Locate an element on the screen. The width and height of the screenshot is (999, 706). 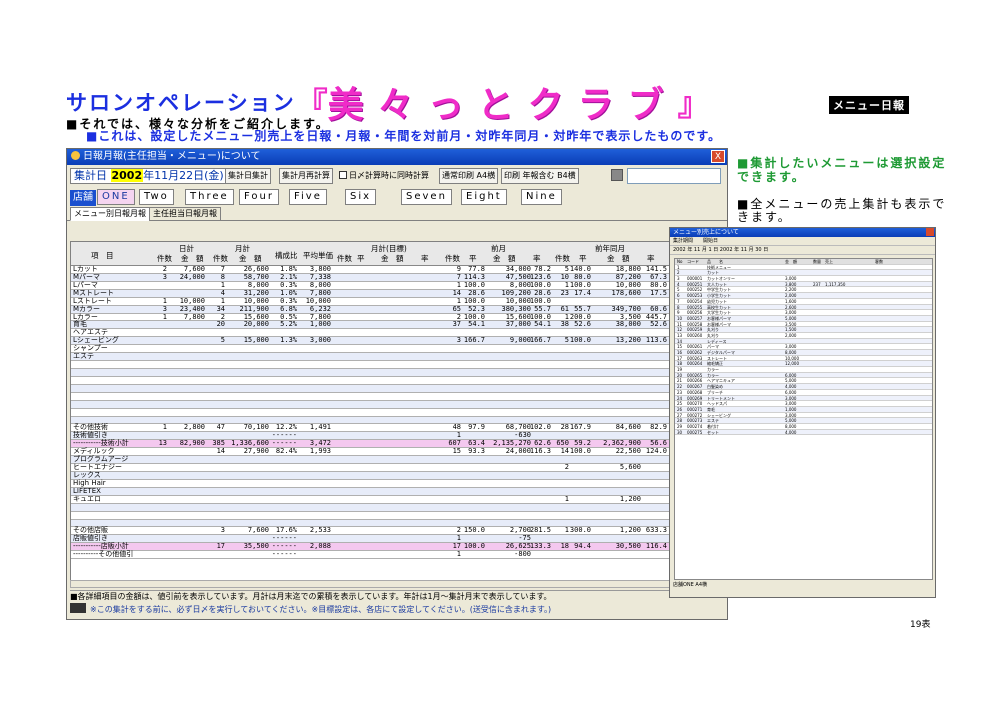
header-monthly-amount: 金 額 is located at coordinates (250, 258).